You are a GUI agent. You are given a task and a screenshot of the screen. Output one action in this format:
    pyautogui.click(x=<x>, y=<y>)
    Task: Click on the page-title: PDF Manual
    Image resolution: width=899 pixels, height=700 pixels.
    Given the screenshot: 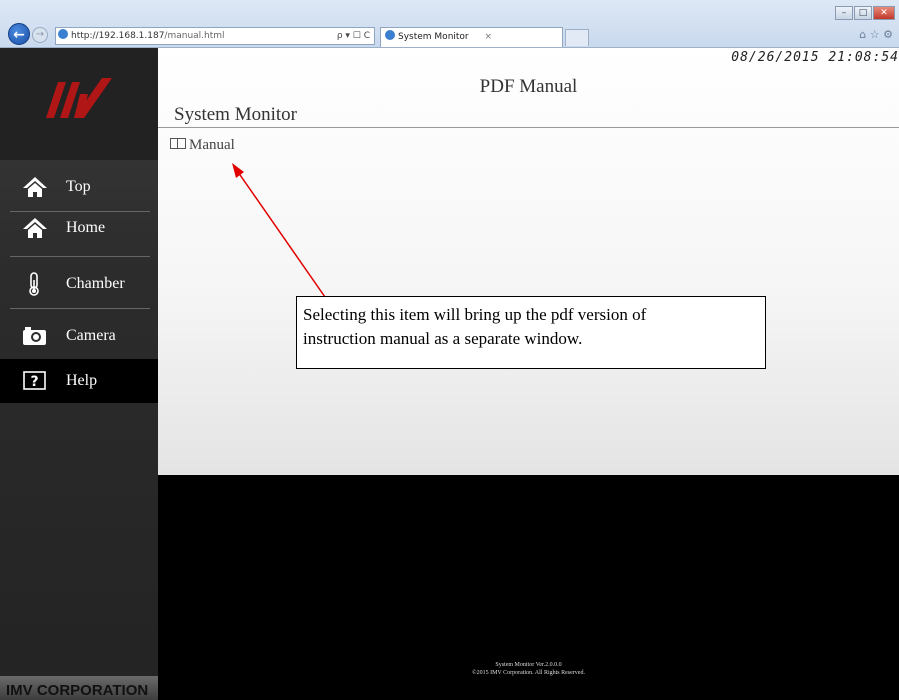 What is the action you would take?
    pyautogui.click(x=528, y=86)
    